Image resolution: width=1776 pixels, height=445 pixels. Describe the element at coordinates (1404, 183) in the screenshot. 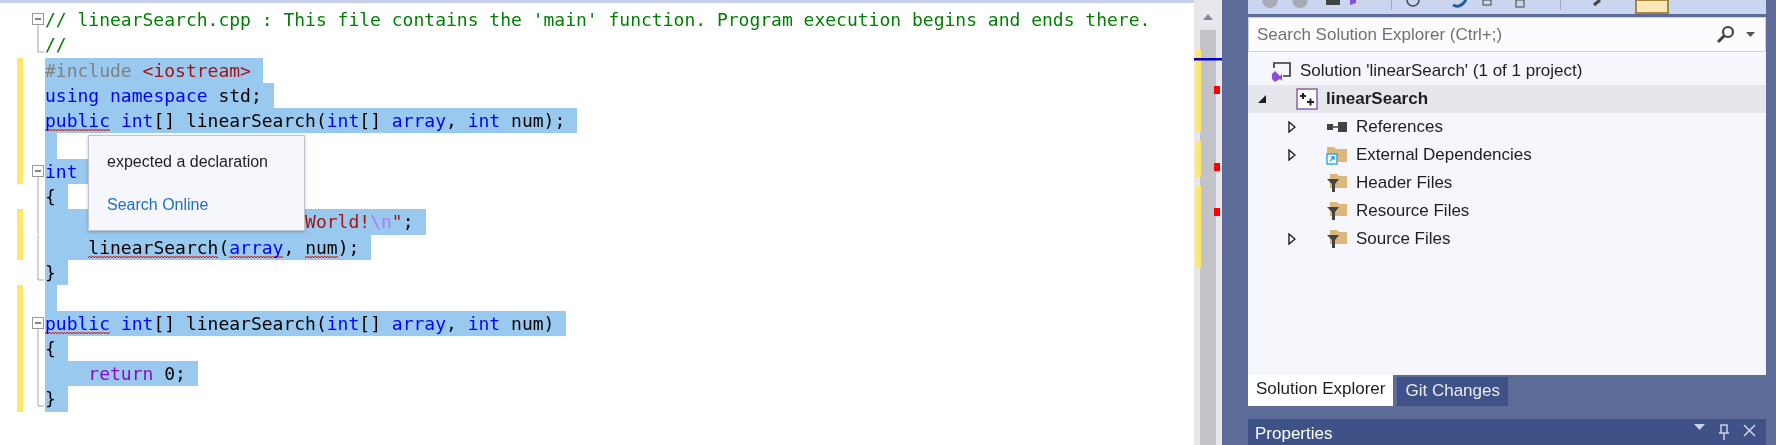

I see `tree-item-label: Header Files` at that location.